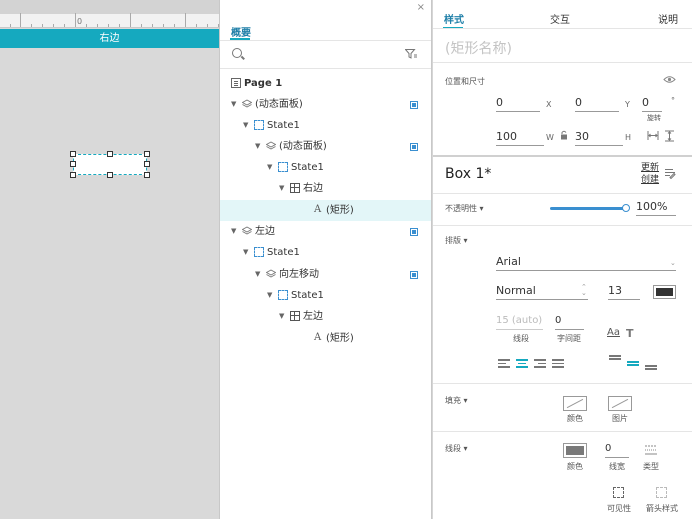  Describe the element at coordinates (575, 403) in the screenshot. I see `fill-color-button` at that location.